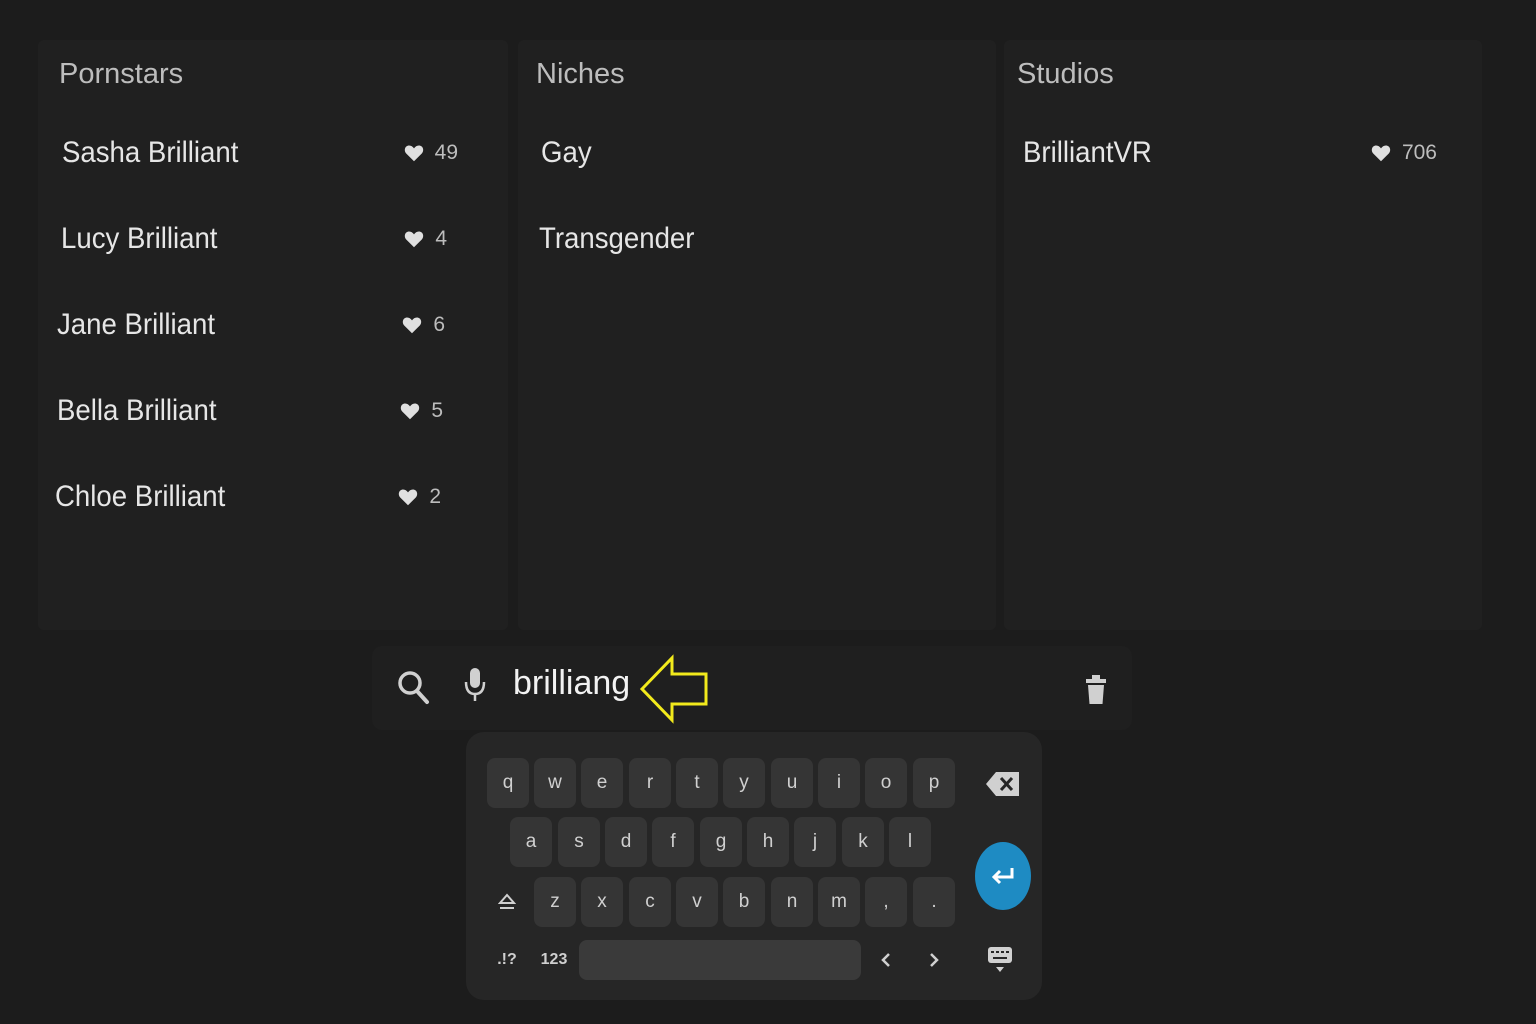 The image size is (1536, 1024). I want to click on key-o: o, so click(886, 783).